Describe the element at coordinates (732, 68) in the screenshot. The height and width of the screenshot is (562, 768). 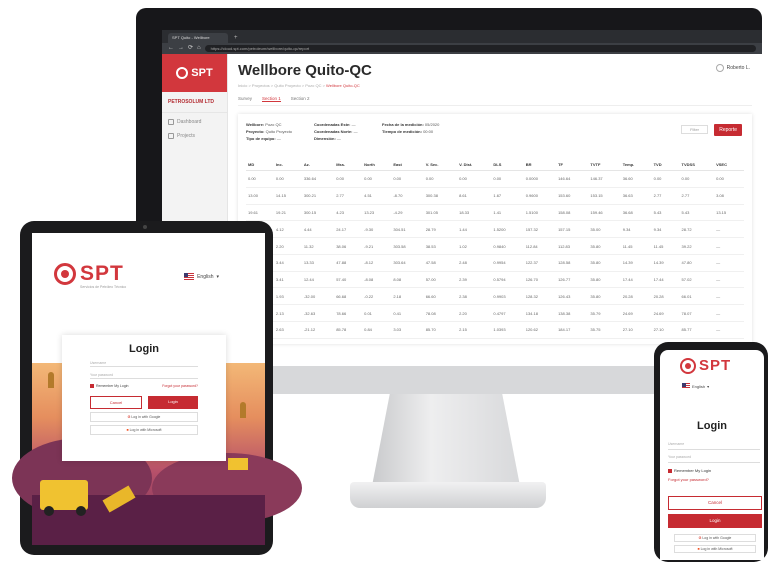
I see `user-menu: Roberto L.` at that location.